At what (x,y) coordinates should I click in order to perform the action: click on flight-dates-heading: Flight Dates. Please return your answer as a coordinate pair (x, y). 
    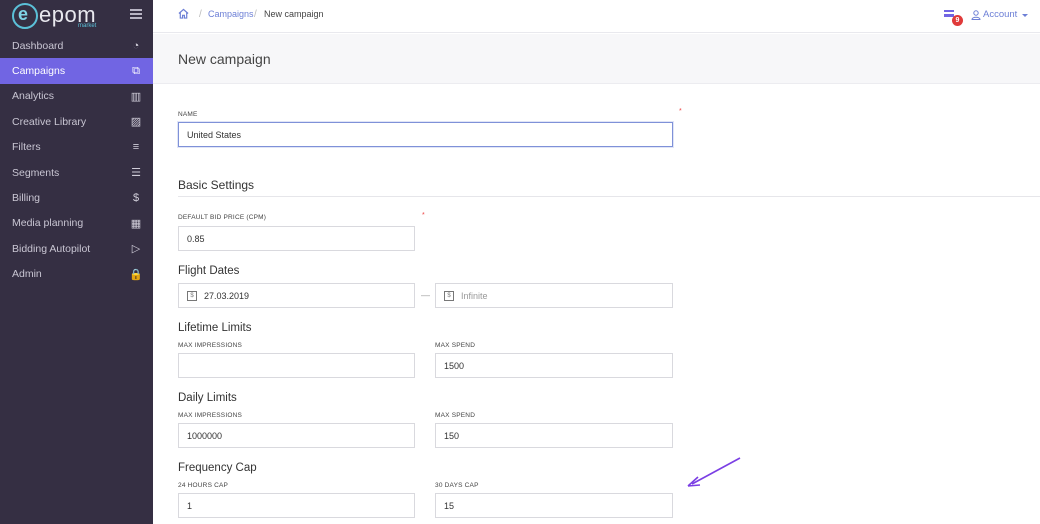
    Looking at the image, I should click on (209, 271).